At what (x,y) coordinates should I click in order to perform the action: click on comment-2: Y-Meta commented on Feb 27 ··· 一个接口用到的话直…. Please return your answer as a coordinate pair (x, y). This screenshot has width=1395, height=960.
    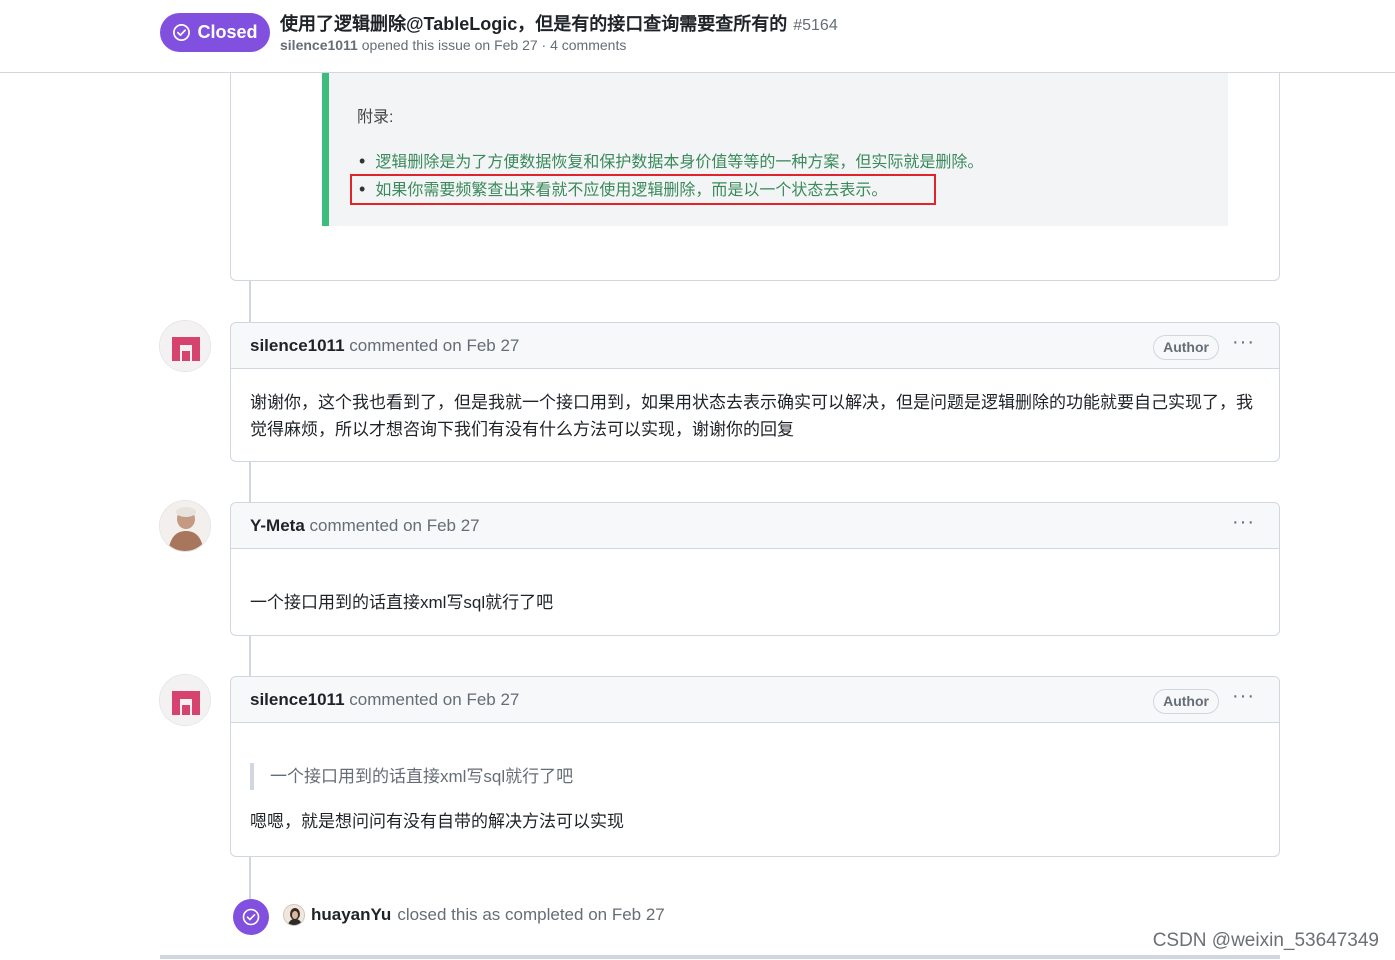
    Looking at the image, I should click on (755, 569).